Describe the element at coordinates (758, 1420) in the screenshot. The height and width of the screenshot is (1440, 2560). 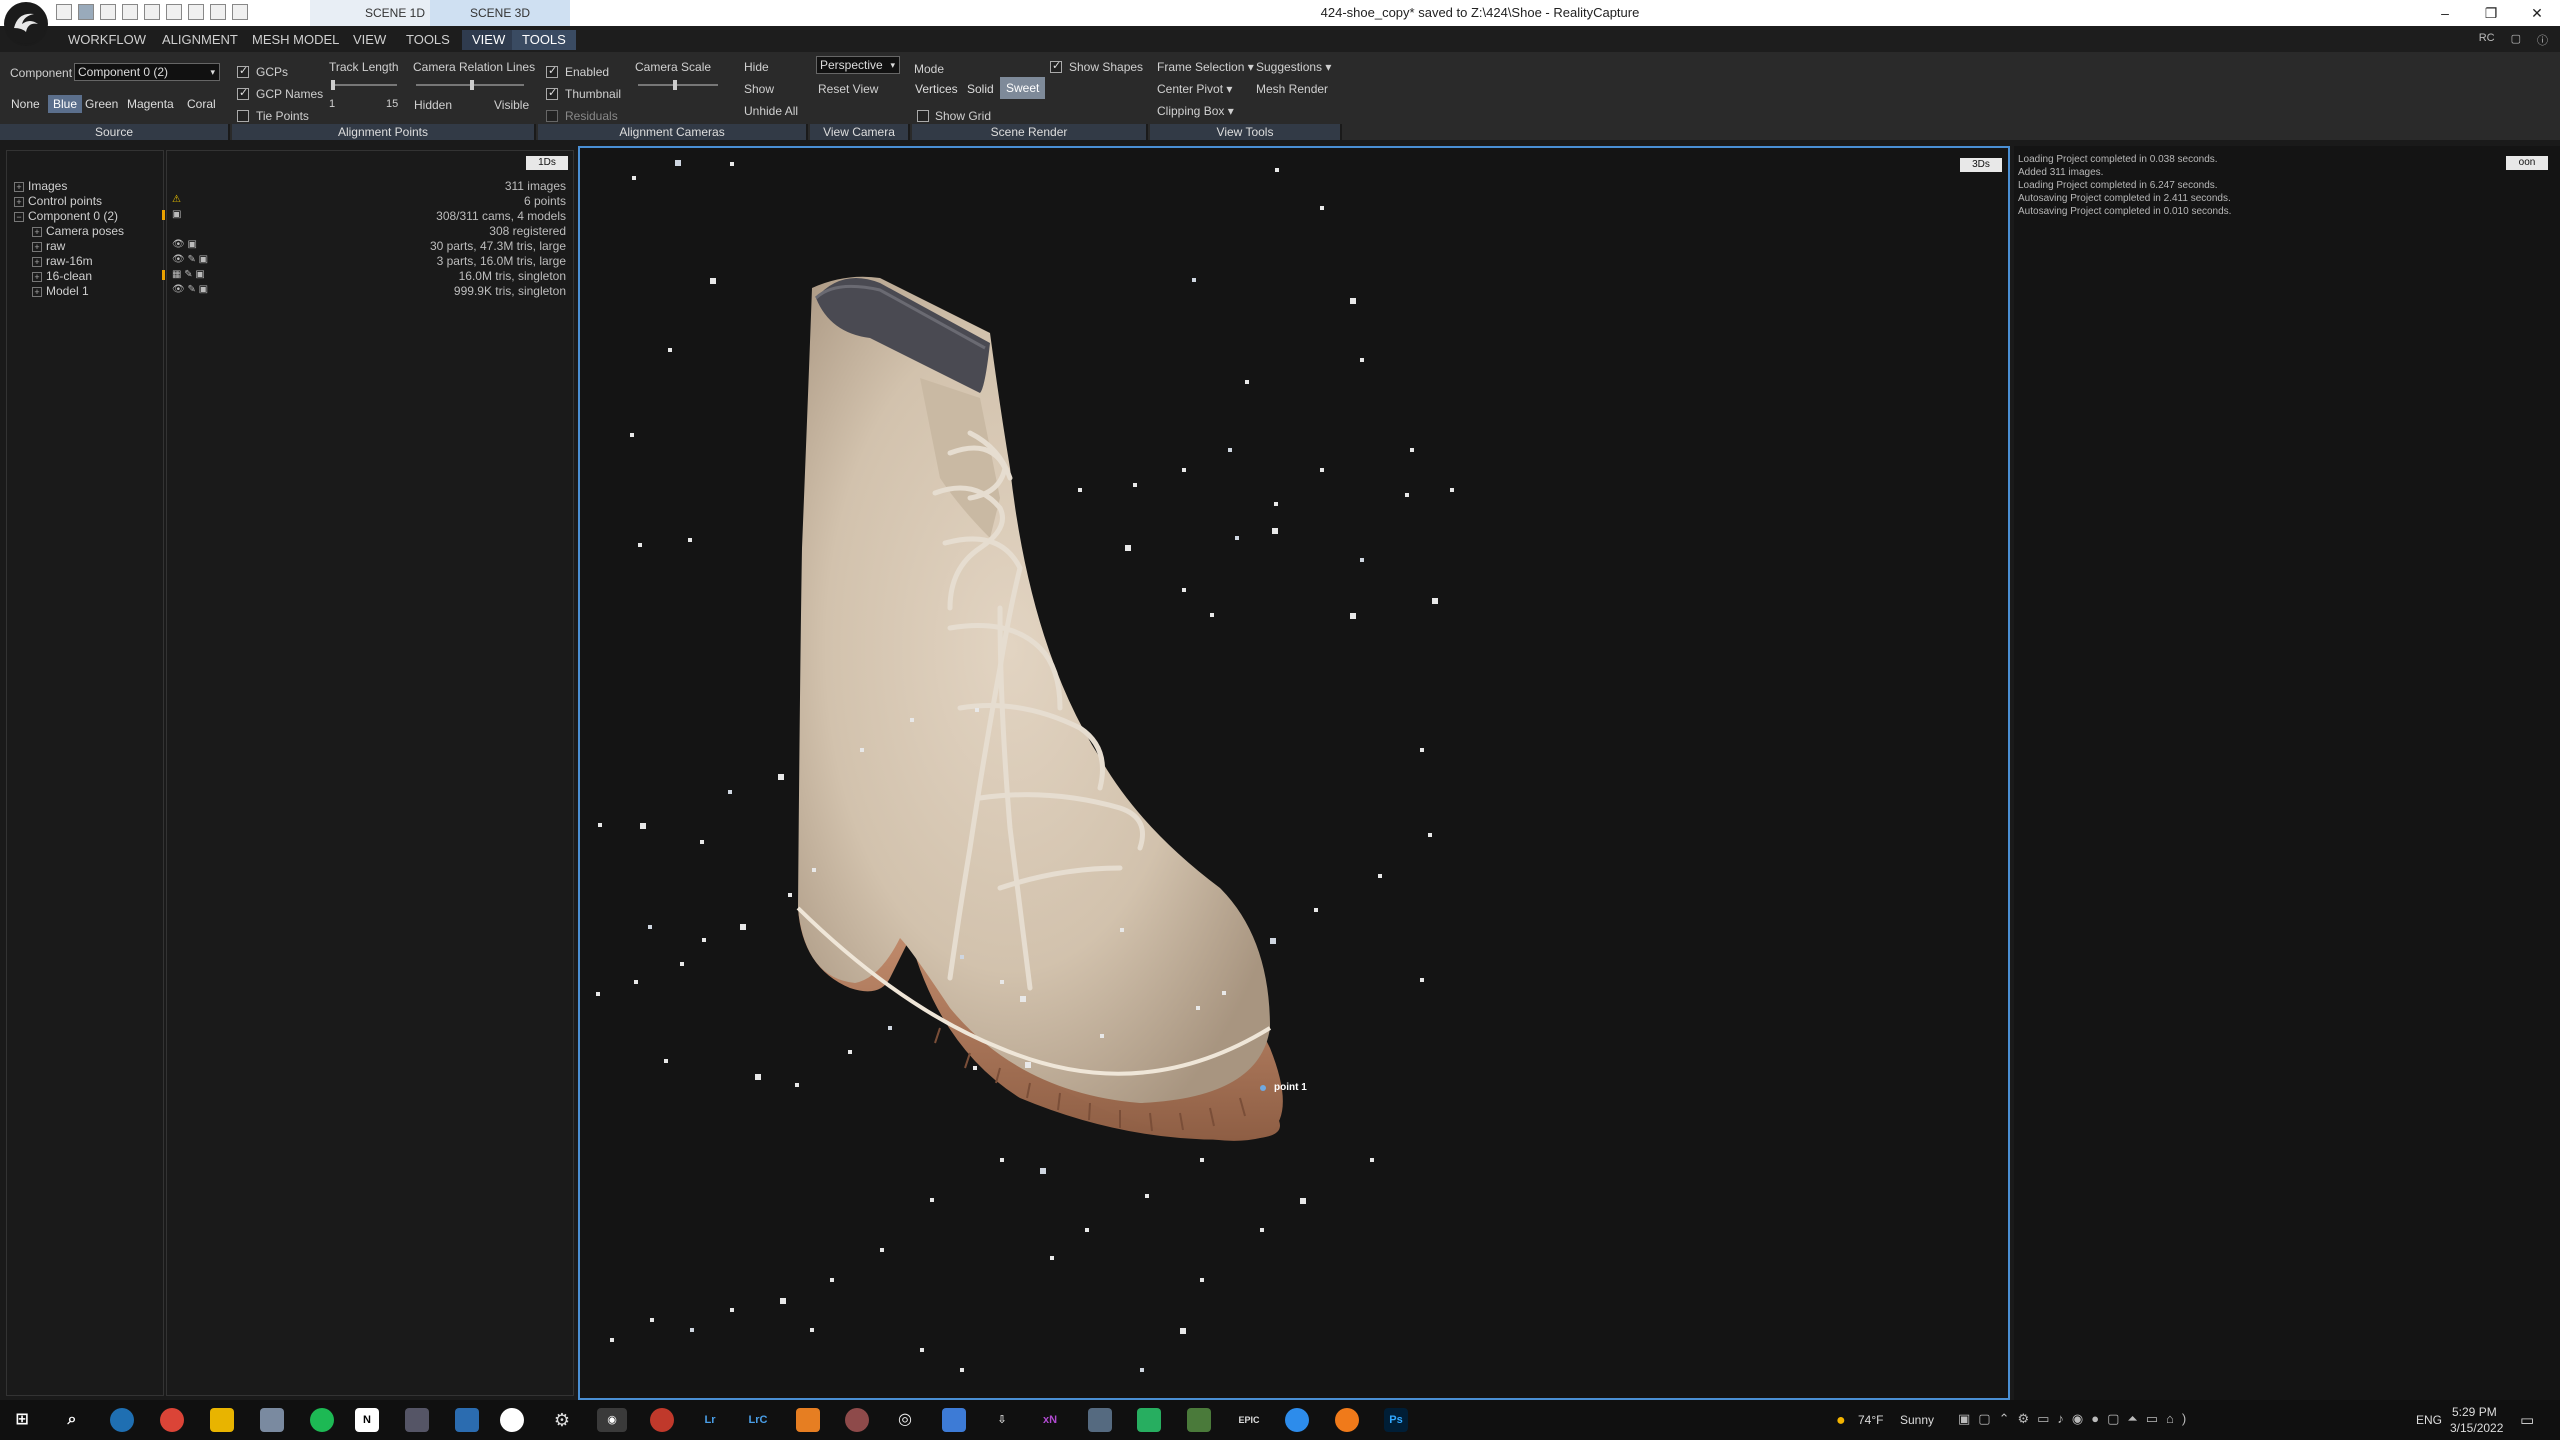
I see `lightroom-classic-icon: LrC` at that location.